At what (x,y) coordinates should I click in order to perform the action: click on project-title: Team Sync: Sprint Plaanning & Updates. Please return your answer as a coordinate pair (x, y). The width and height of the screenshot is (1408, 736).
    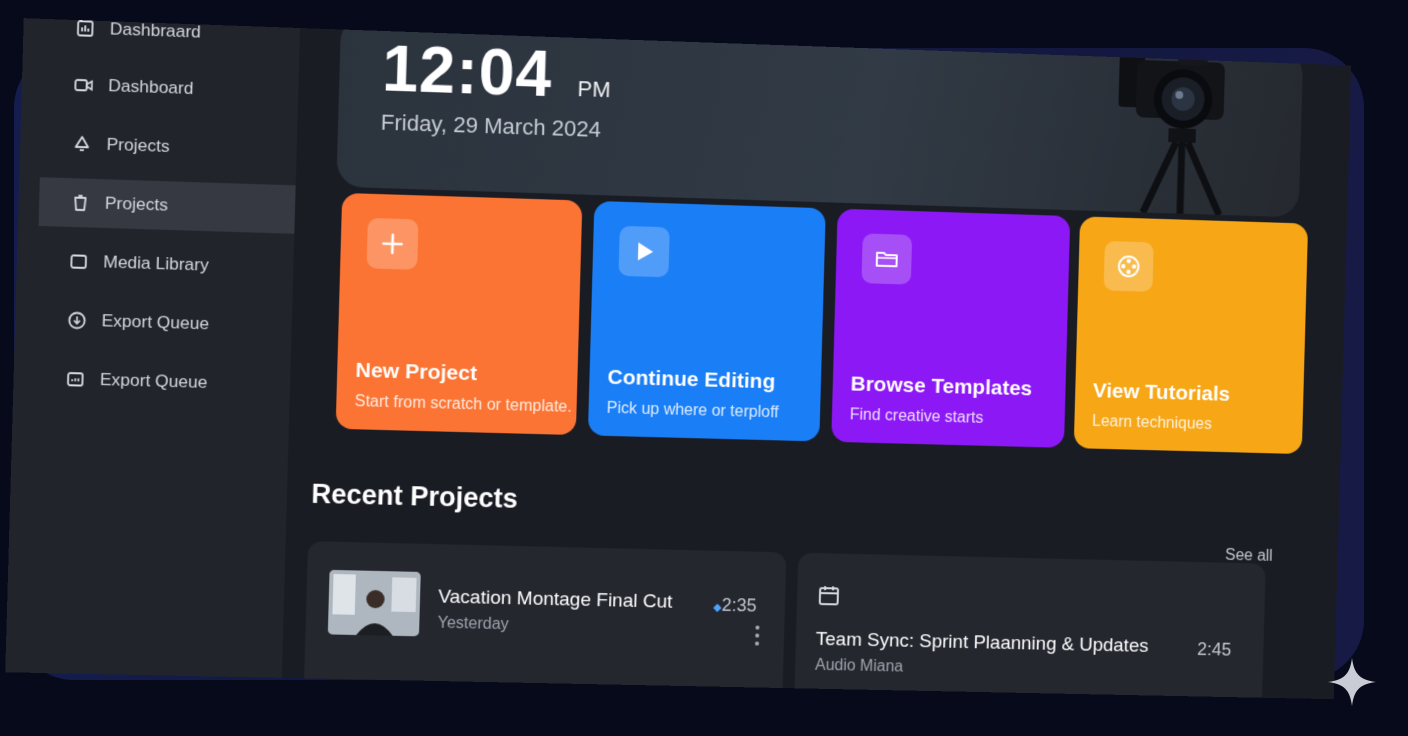
    Looking at the image, I should click on (982, 642).